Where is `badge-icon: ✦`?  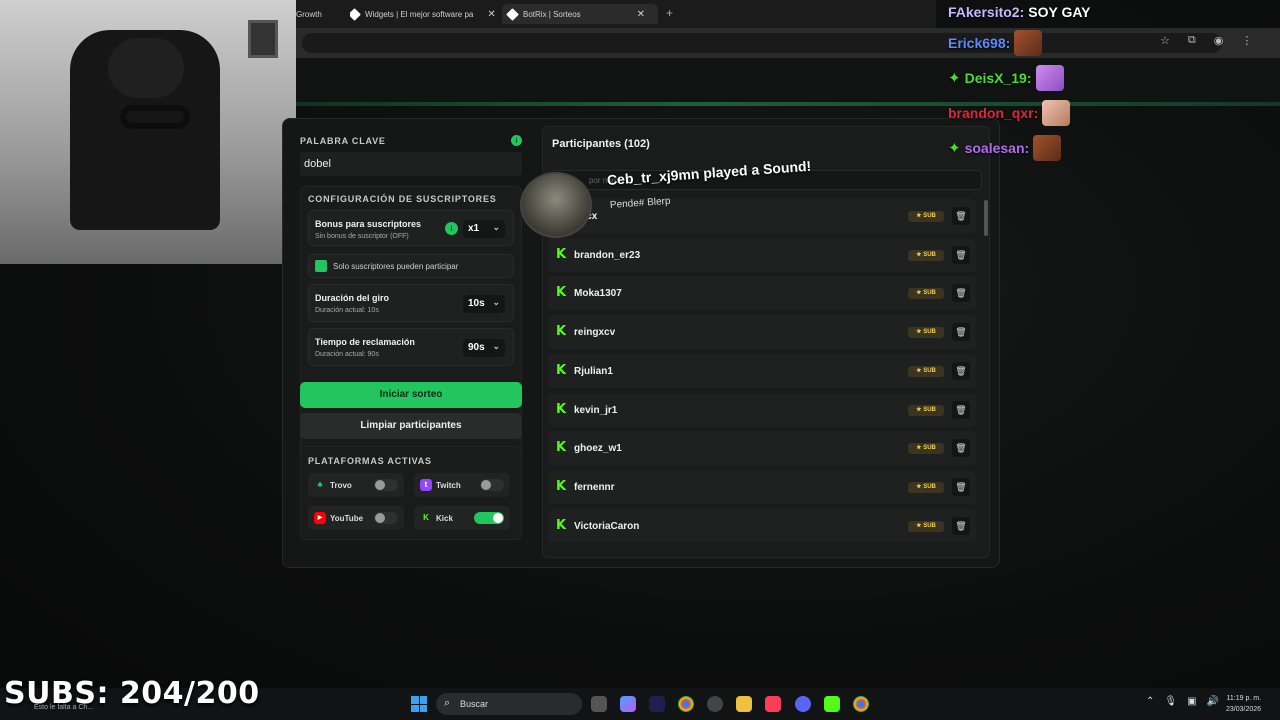 badge-icon: ✦ is located at coordinates (954, 148).